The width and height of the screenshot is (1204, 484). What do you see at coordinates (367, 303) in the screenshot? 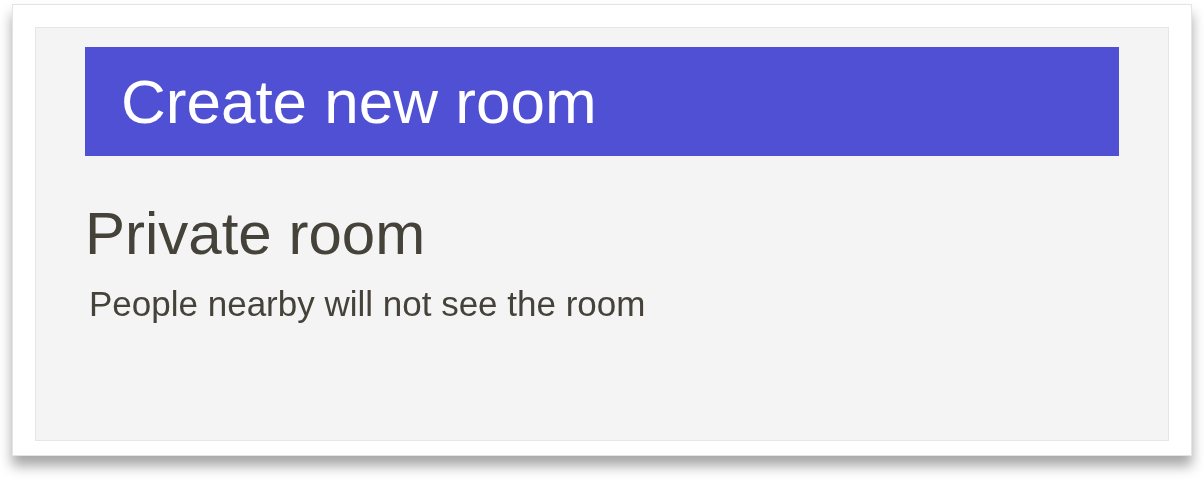
I see `option-description: People nearby will not see the room` at bounding box center [367, 303].